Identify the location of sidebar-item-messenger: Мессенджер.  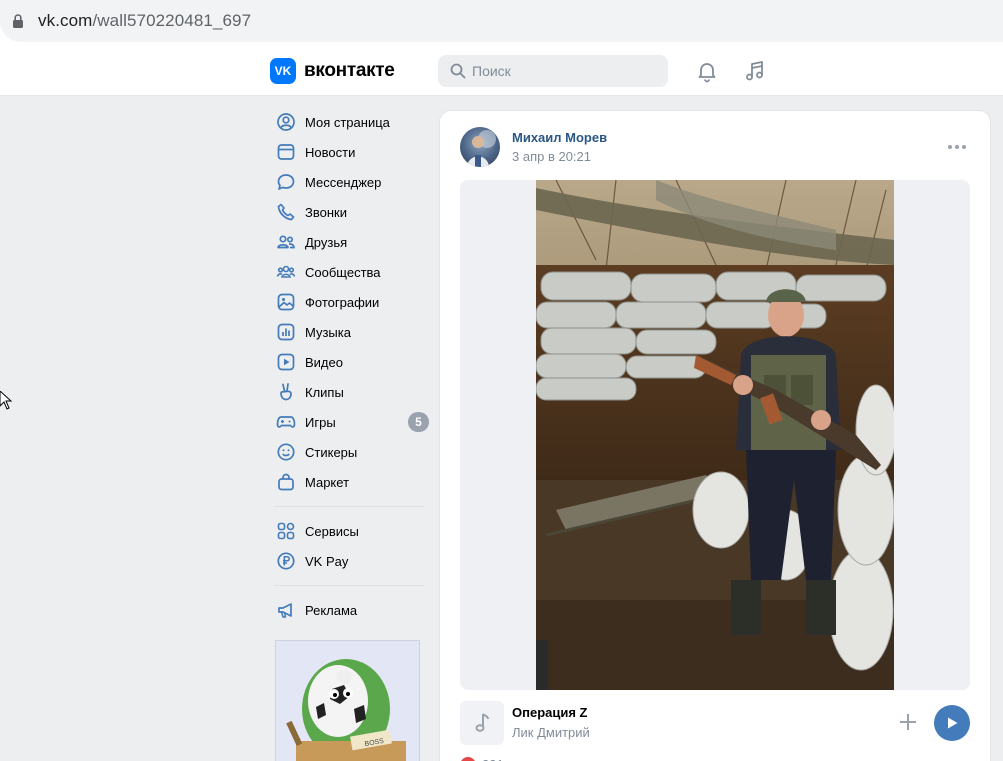
(351, 182).